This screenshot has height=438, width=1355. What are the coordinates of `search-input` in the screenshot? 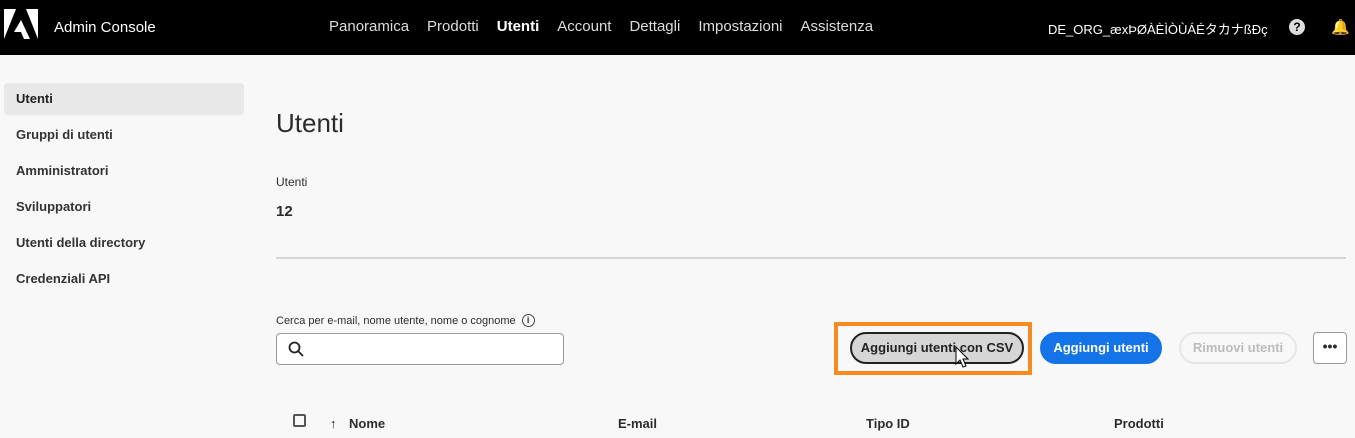 It's located at (431, 349).